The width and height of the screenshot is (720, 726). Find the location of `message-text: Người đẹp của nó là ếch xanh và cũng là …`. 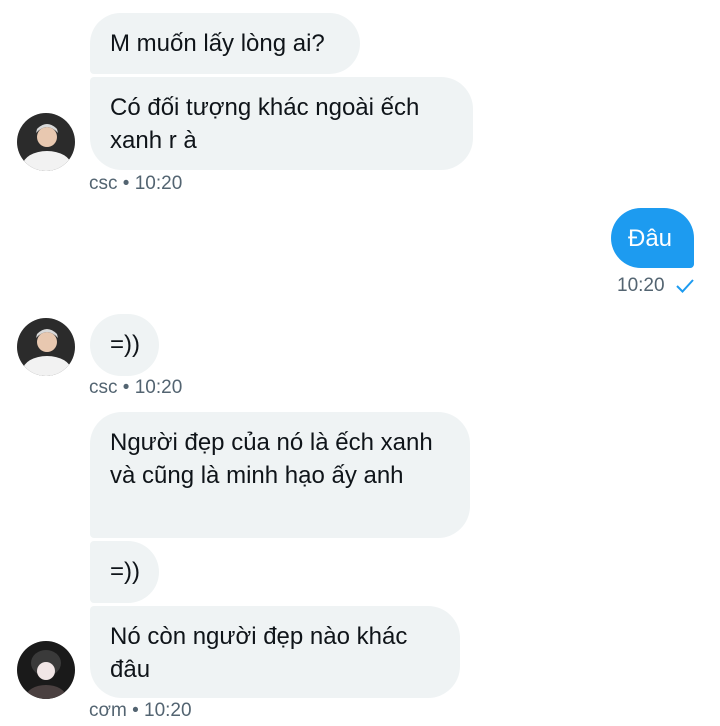

message-text: Người đẹp của nó là ếch xanh và cũng là … is located at coordinates (271, 459).